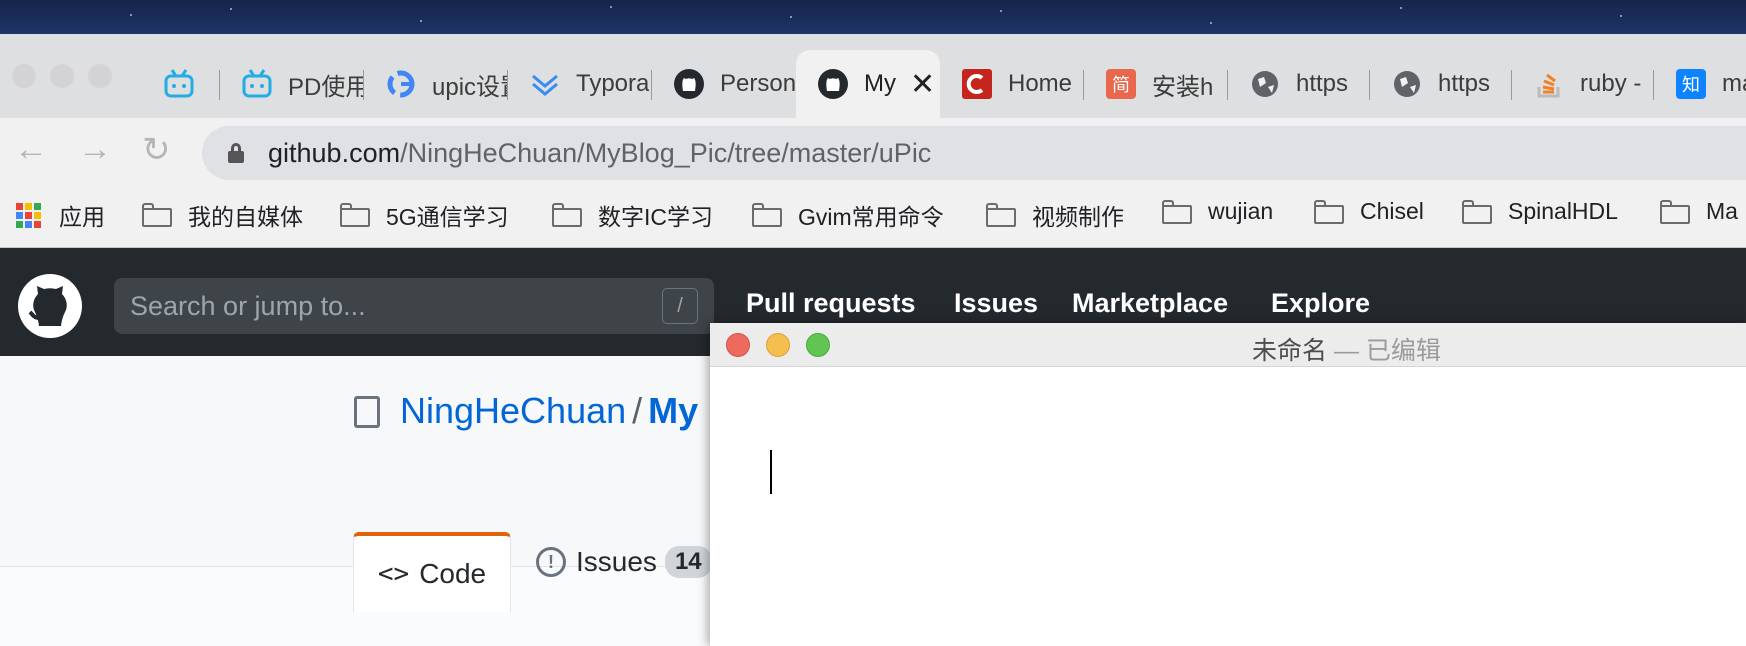 Image resolution: width=1746 pixels, height=646 pixels. I want to click on bookmark-folder: 视频制作, so click(1055, 215).